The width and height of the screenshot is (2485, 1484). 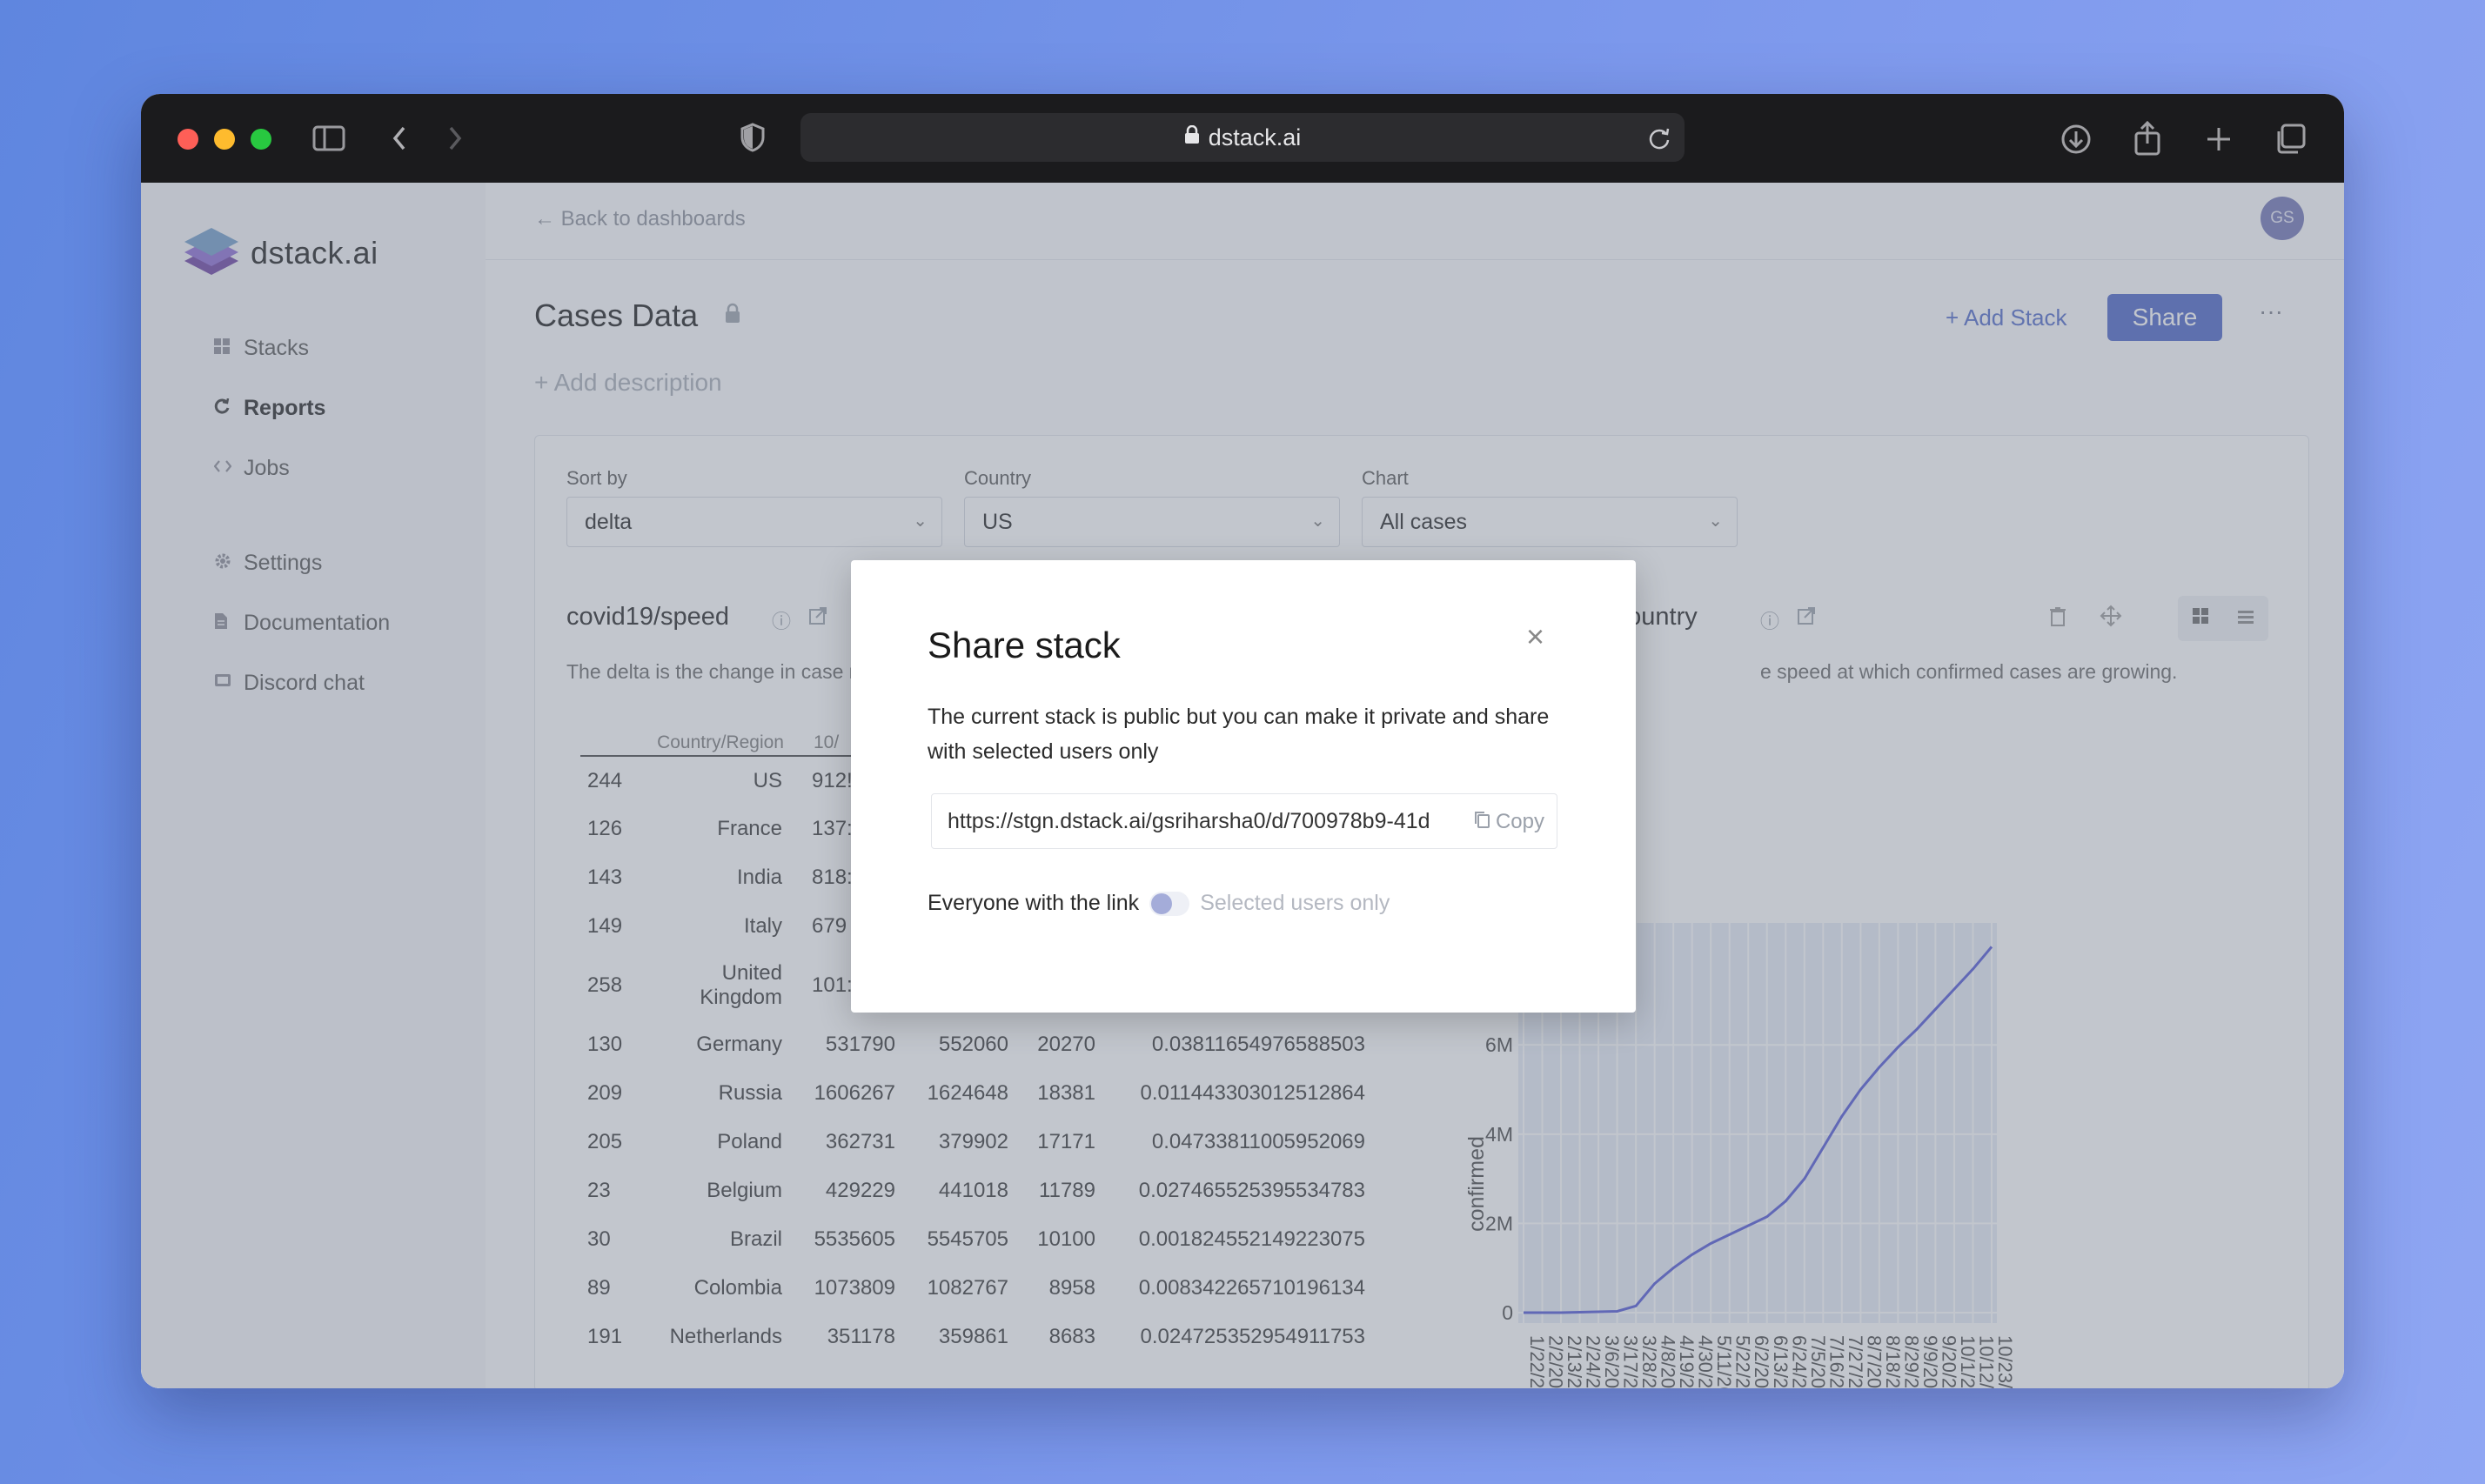 What do you see at coordinates (1519, 821) in the screenshot?
I see `copy-label: Copy` at bounding box center [1519, 821].